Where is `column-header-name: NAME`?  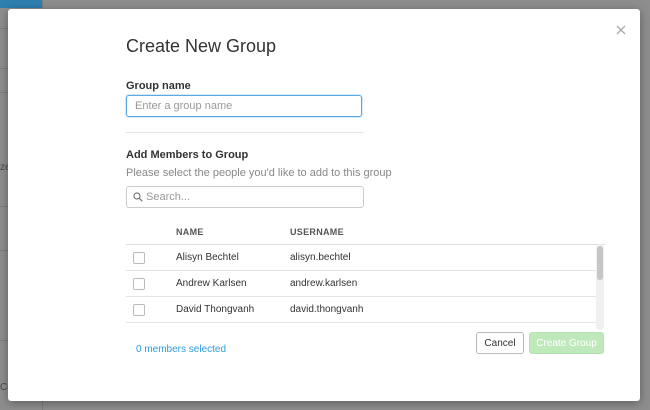 column-header-name: NAME is located at coordinates (190, 232).